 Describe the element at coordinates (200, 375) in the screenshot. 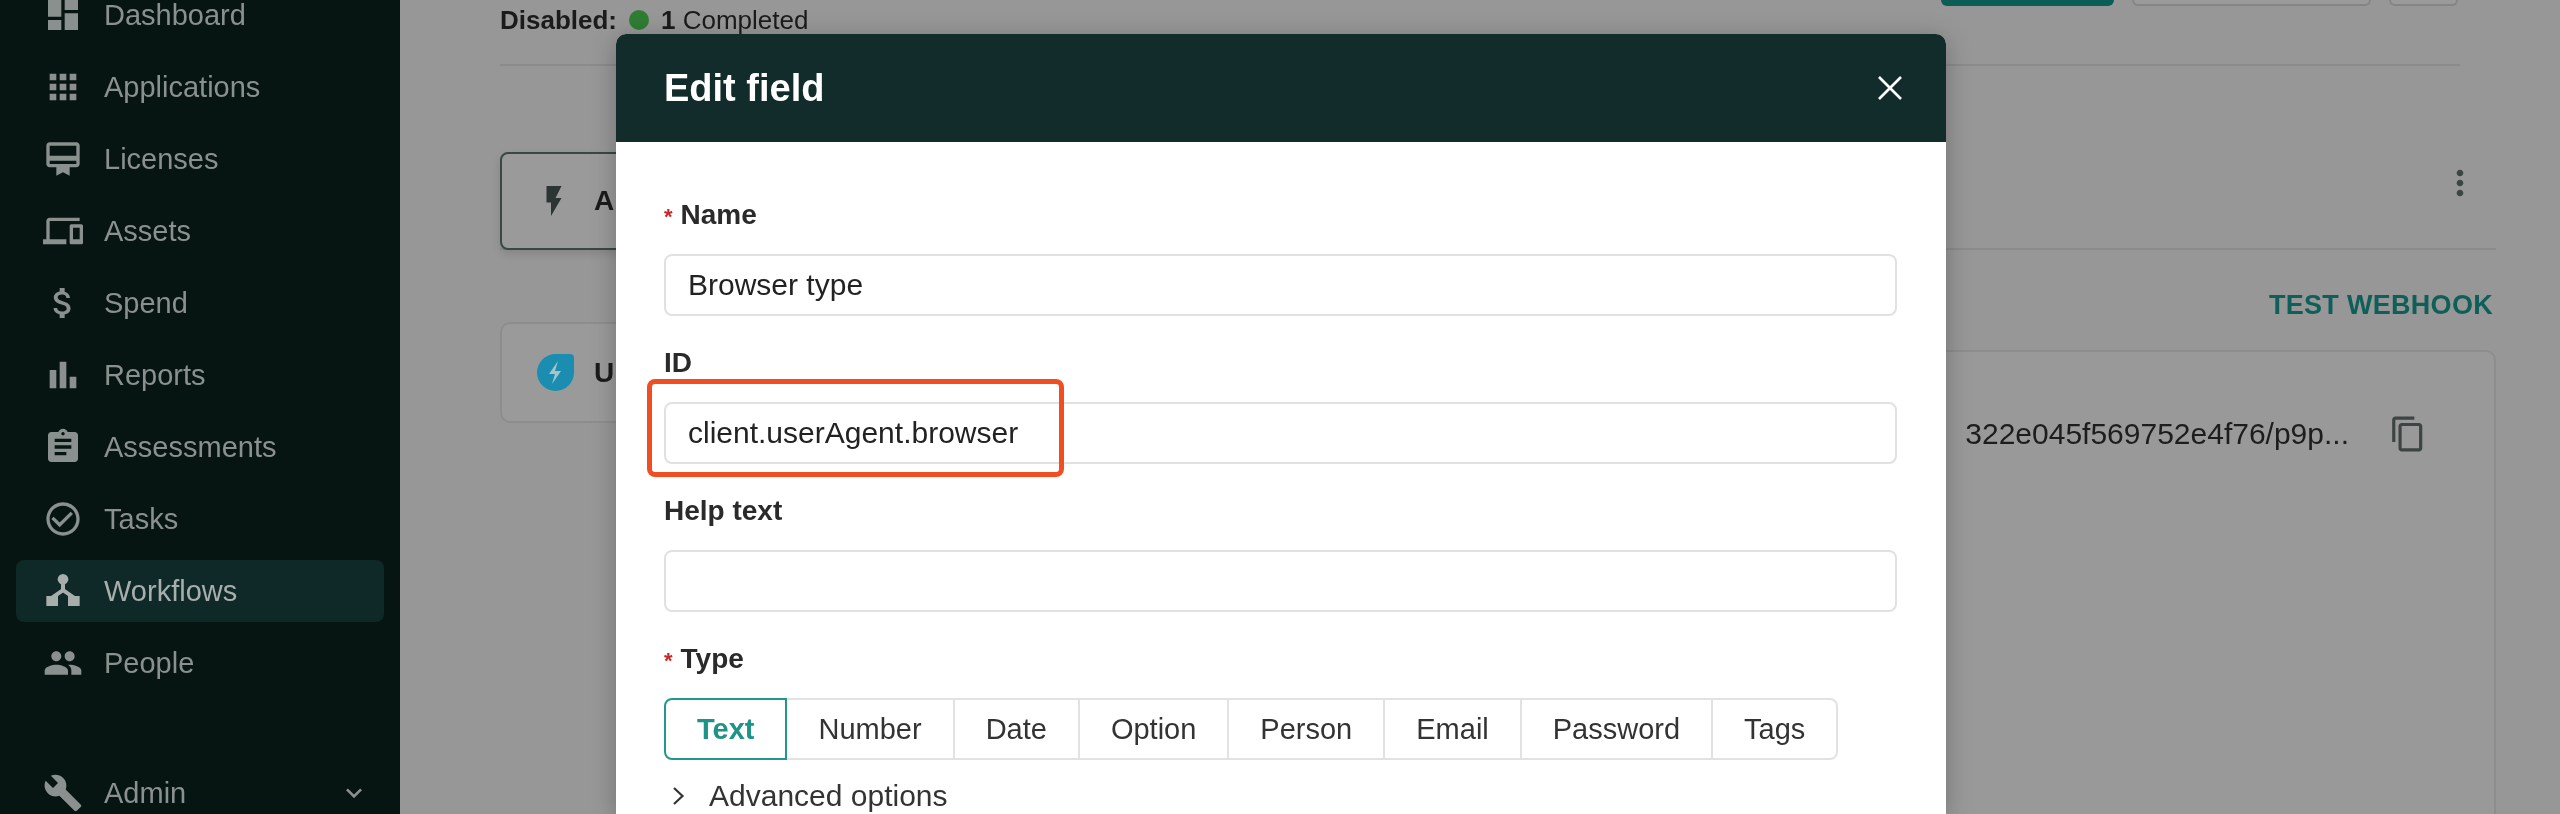

I see `nav-item: Reports` at that location.